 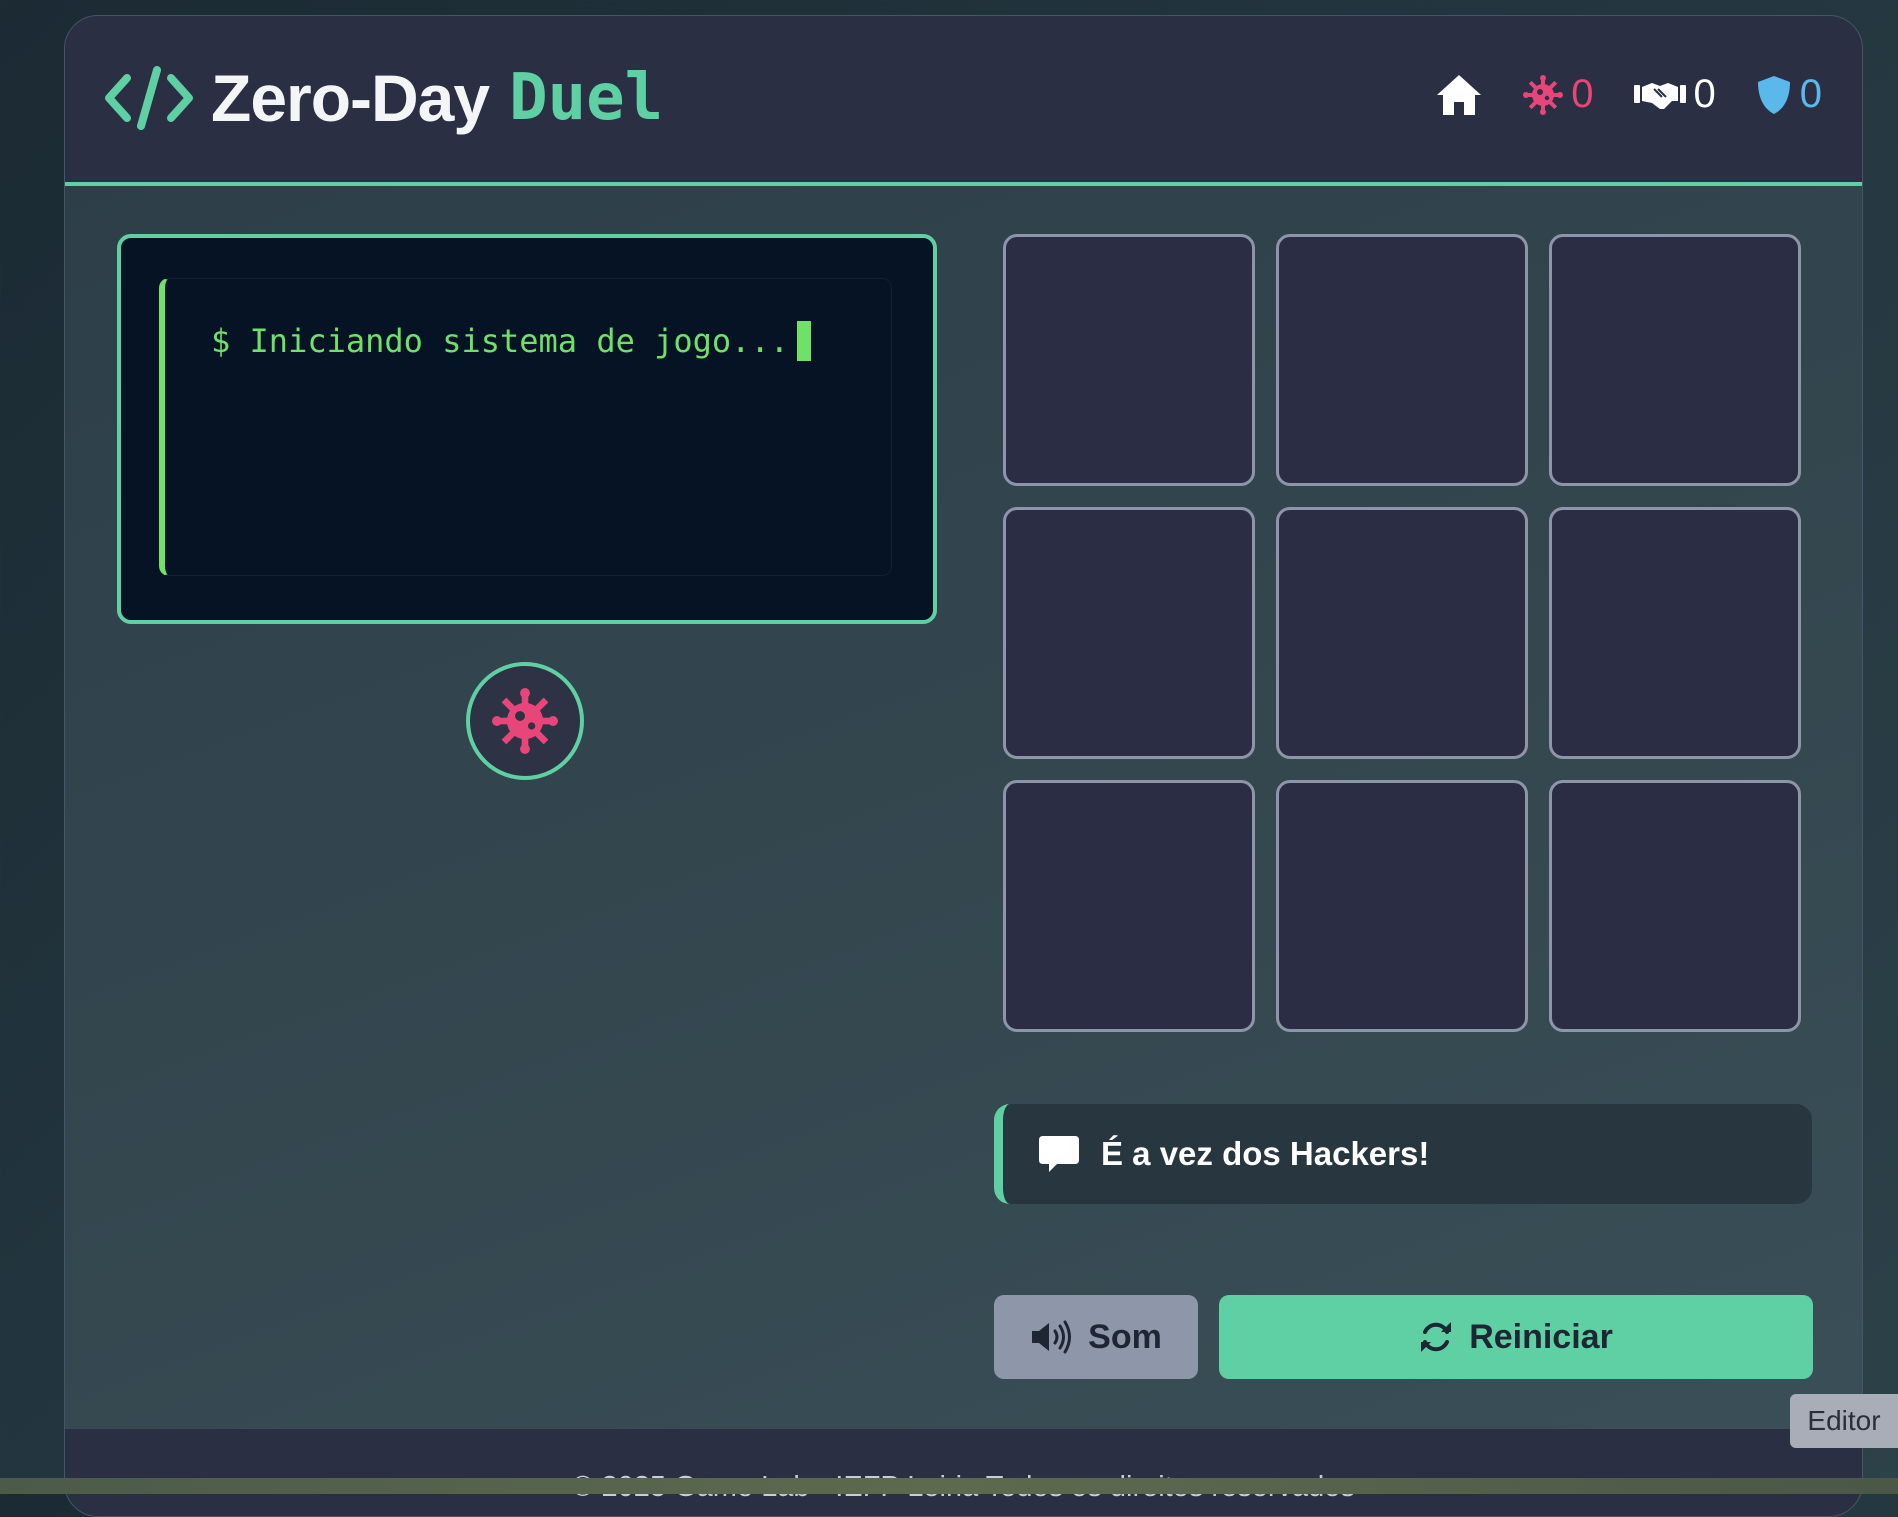 I want to click on sound-label: Som, so click(x=1125, y=1336).